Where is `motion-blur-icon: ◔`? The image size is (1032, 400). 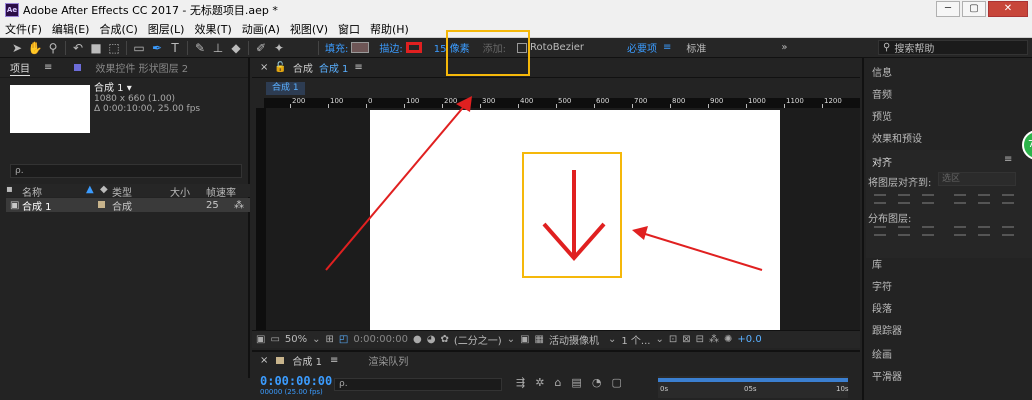
motion-blur-icon: ◔ is located at coordinates (597, 382).